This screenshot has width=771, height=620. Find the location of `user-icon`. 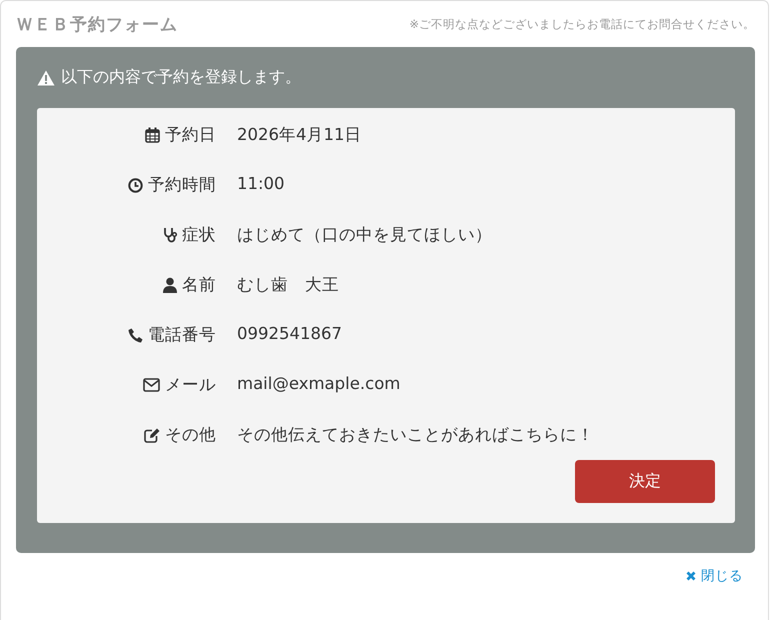

user-icon is located at coordinates (170, 285).